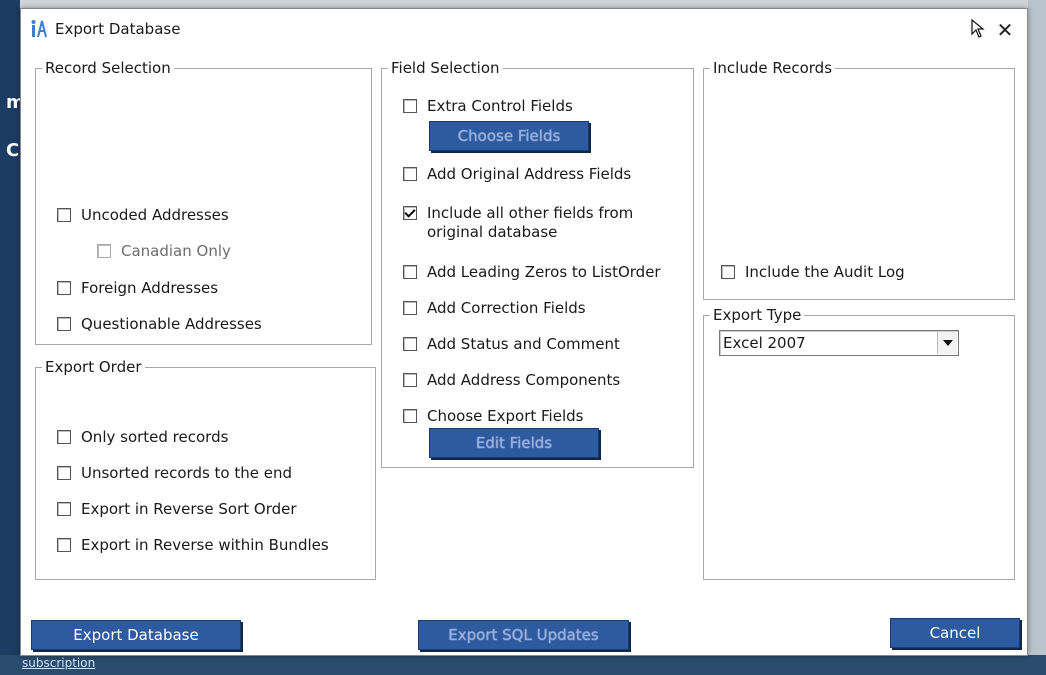  I want to click on foreign-addresses-checkbox: Foreign Addresses, so click(137, 288).